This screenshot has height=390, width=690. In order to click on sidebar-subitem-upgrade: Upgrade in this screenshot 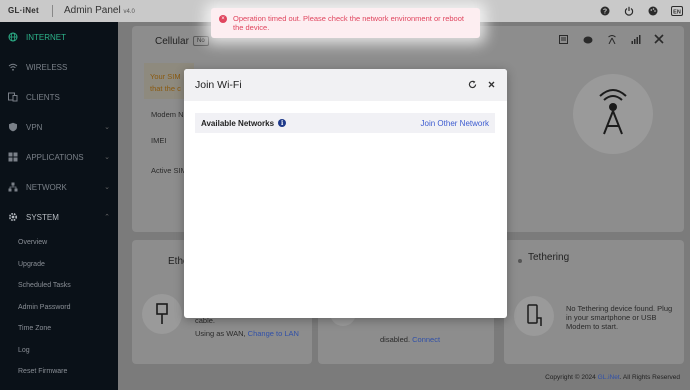, I will do `click(59, 265)`.